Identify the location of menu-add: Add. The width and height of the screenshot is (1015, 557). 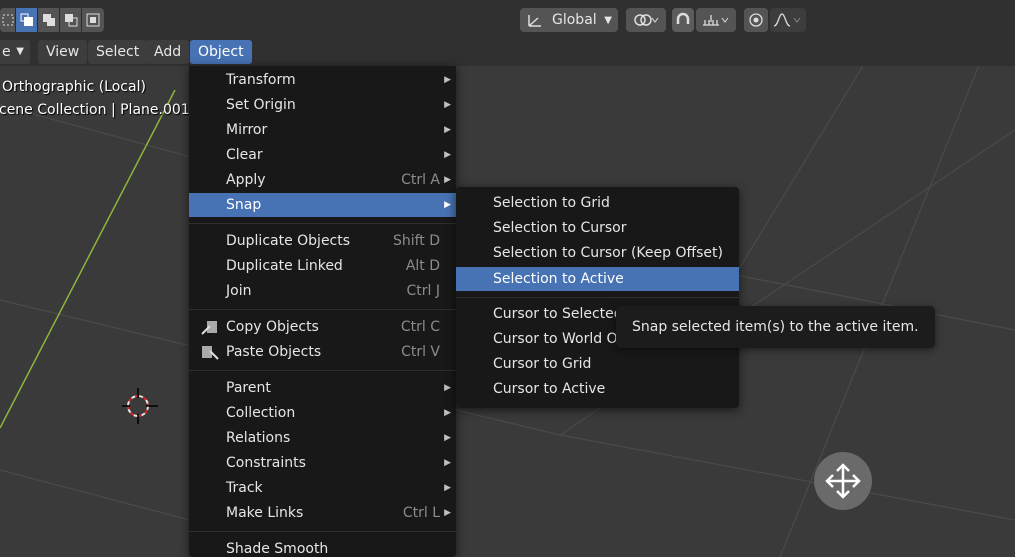
(168, 52).